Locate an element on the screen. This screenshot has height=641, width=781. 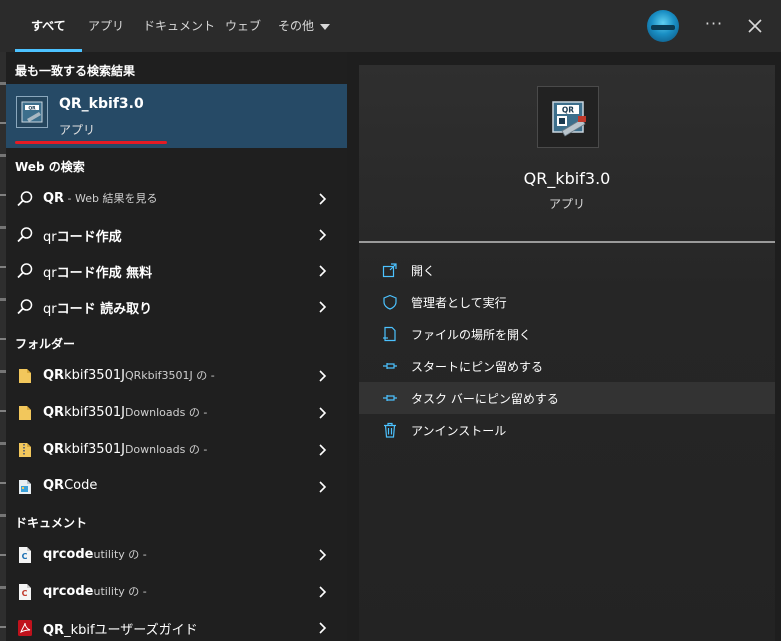
close-icon is located at coordinates (755, 26).